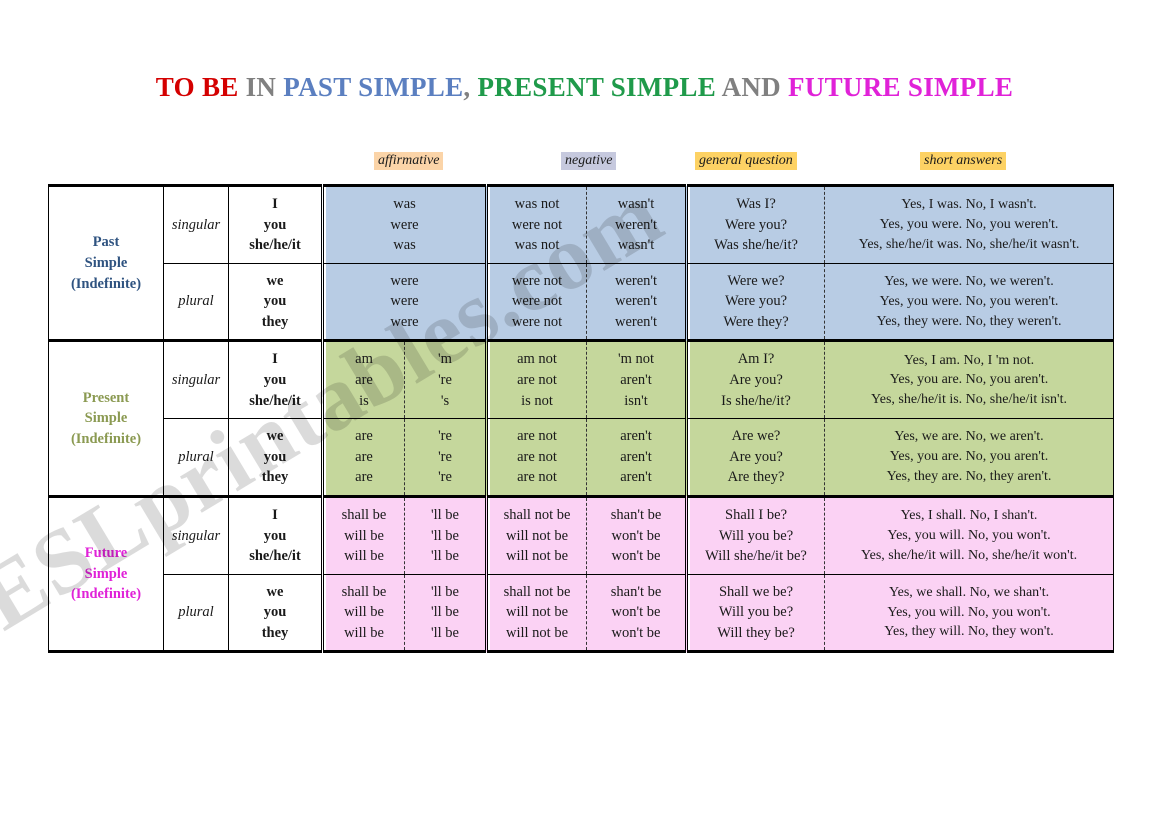 Image resolution: width=1169 pixels, height=821 pixels. I want to click on affirmative-short-cell: 'll be 'll be 'll be, so click(446, 613).